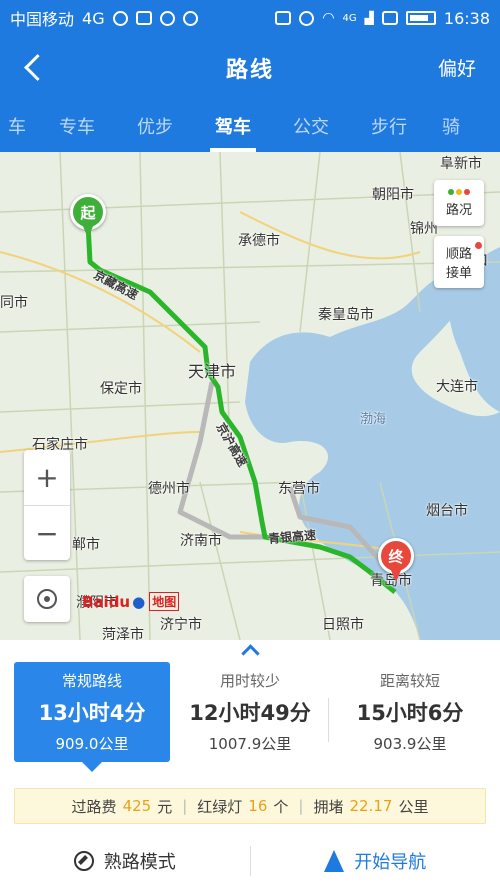  Describe the element at coordinates (328, 18) in the screenshot. I see `wifi-icon: ◠` at that location.